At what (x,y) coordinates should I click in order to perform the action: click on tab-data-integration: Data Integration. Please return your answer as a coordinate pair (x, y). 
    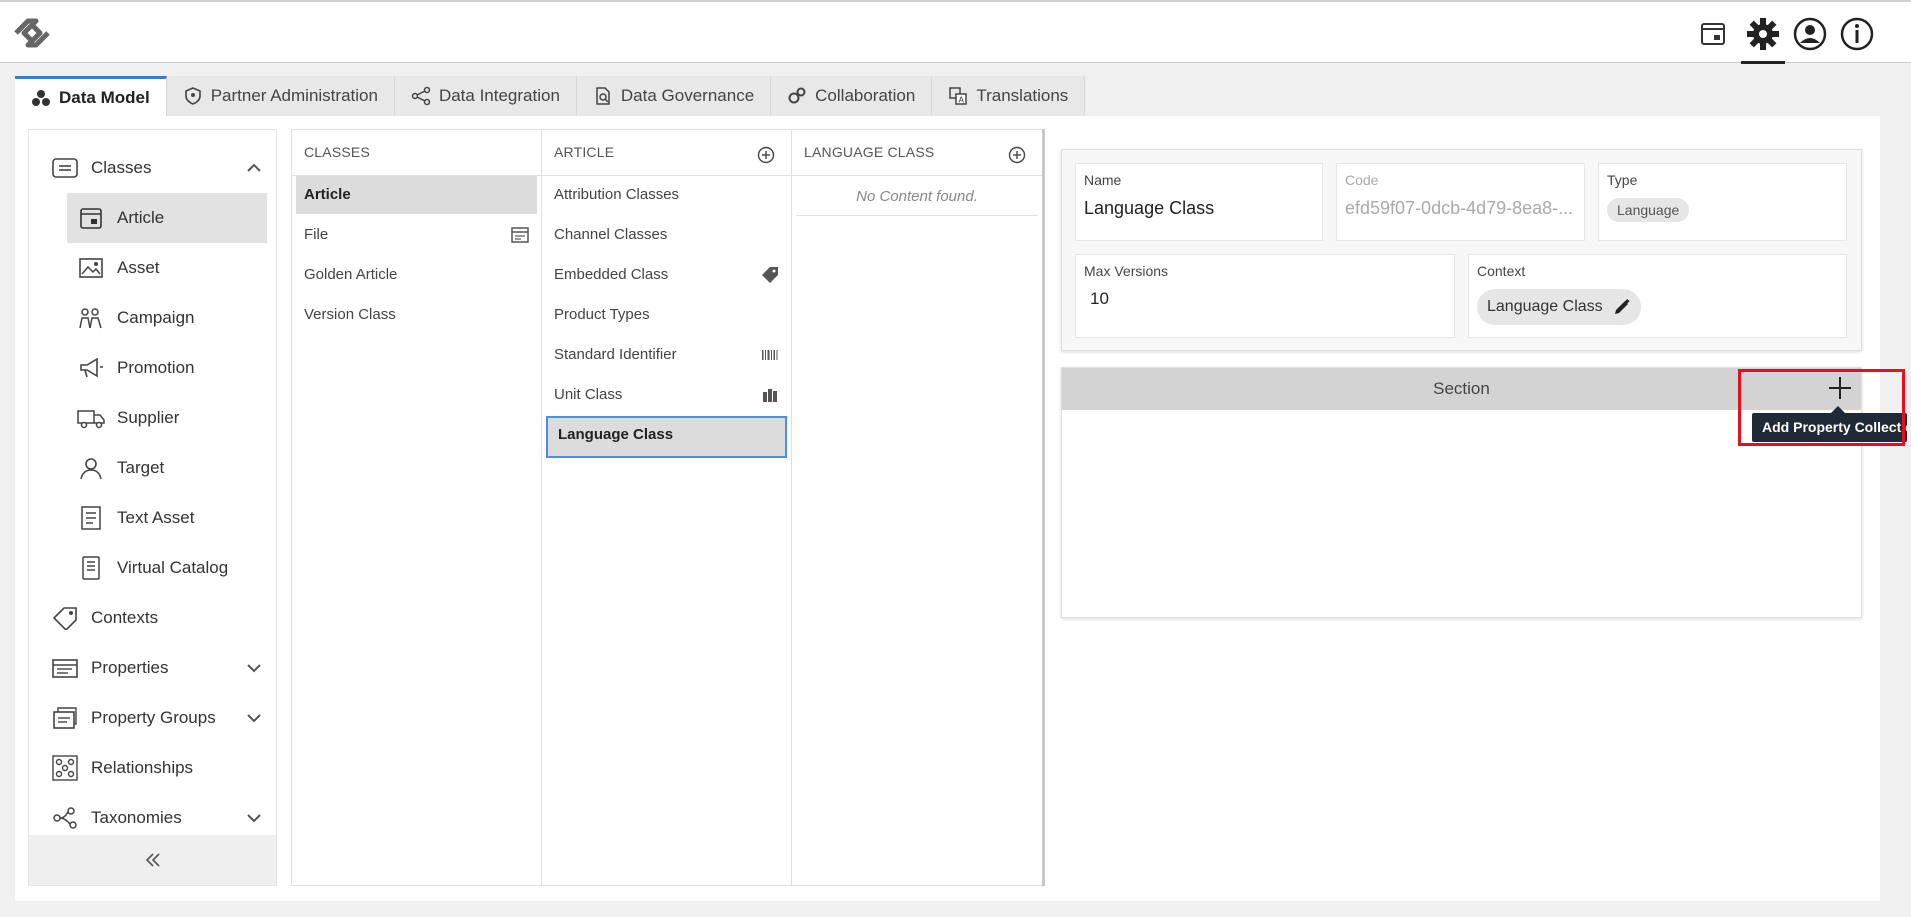
    Looking at the image, I should click on (485, 96).